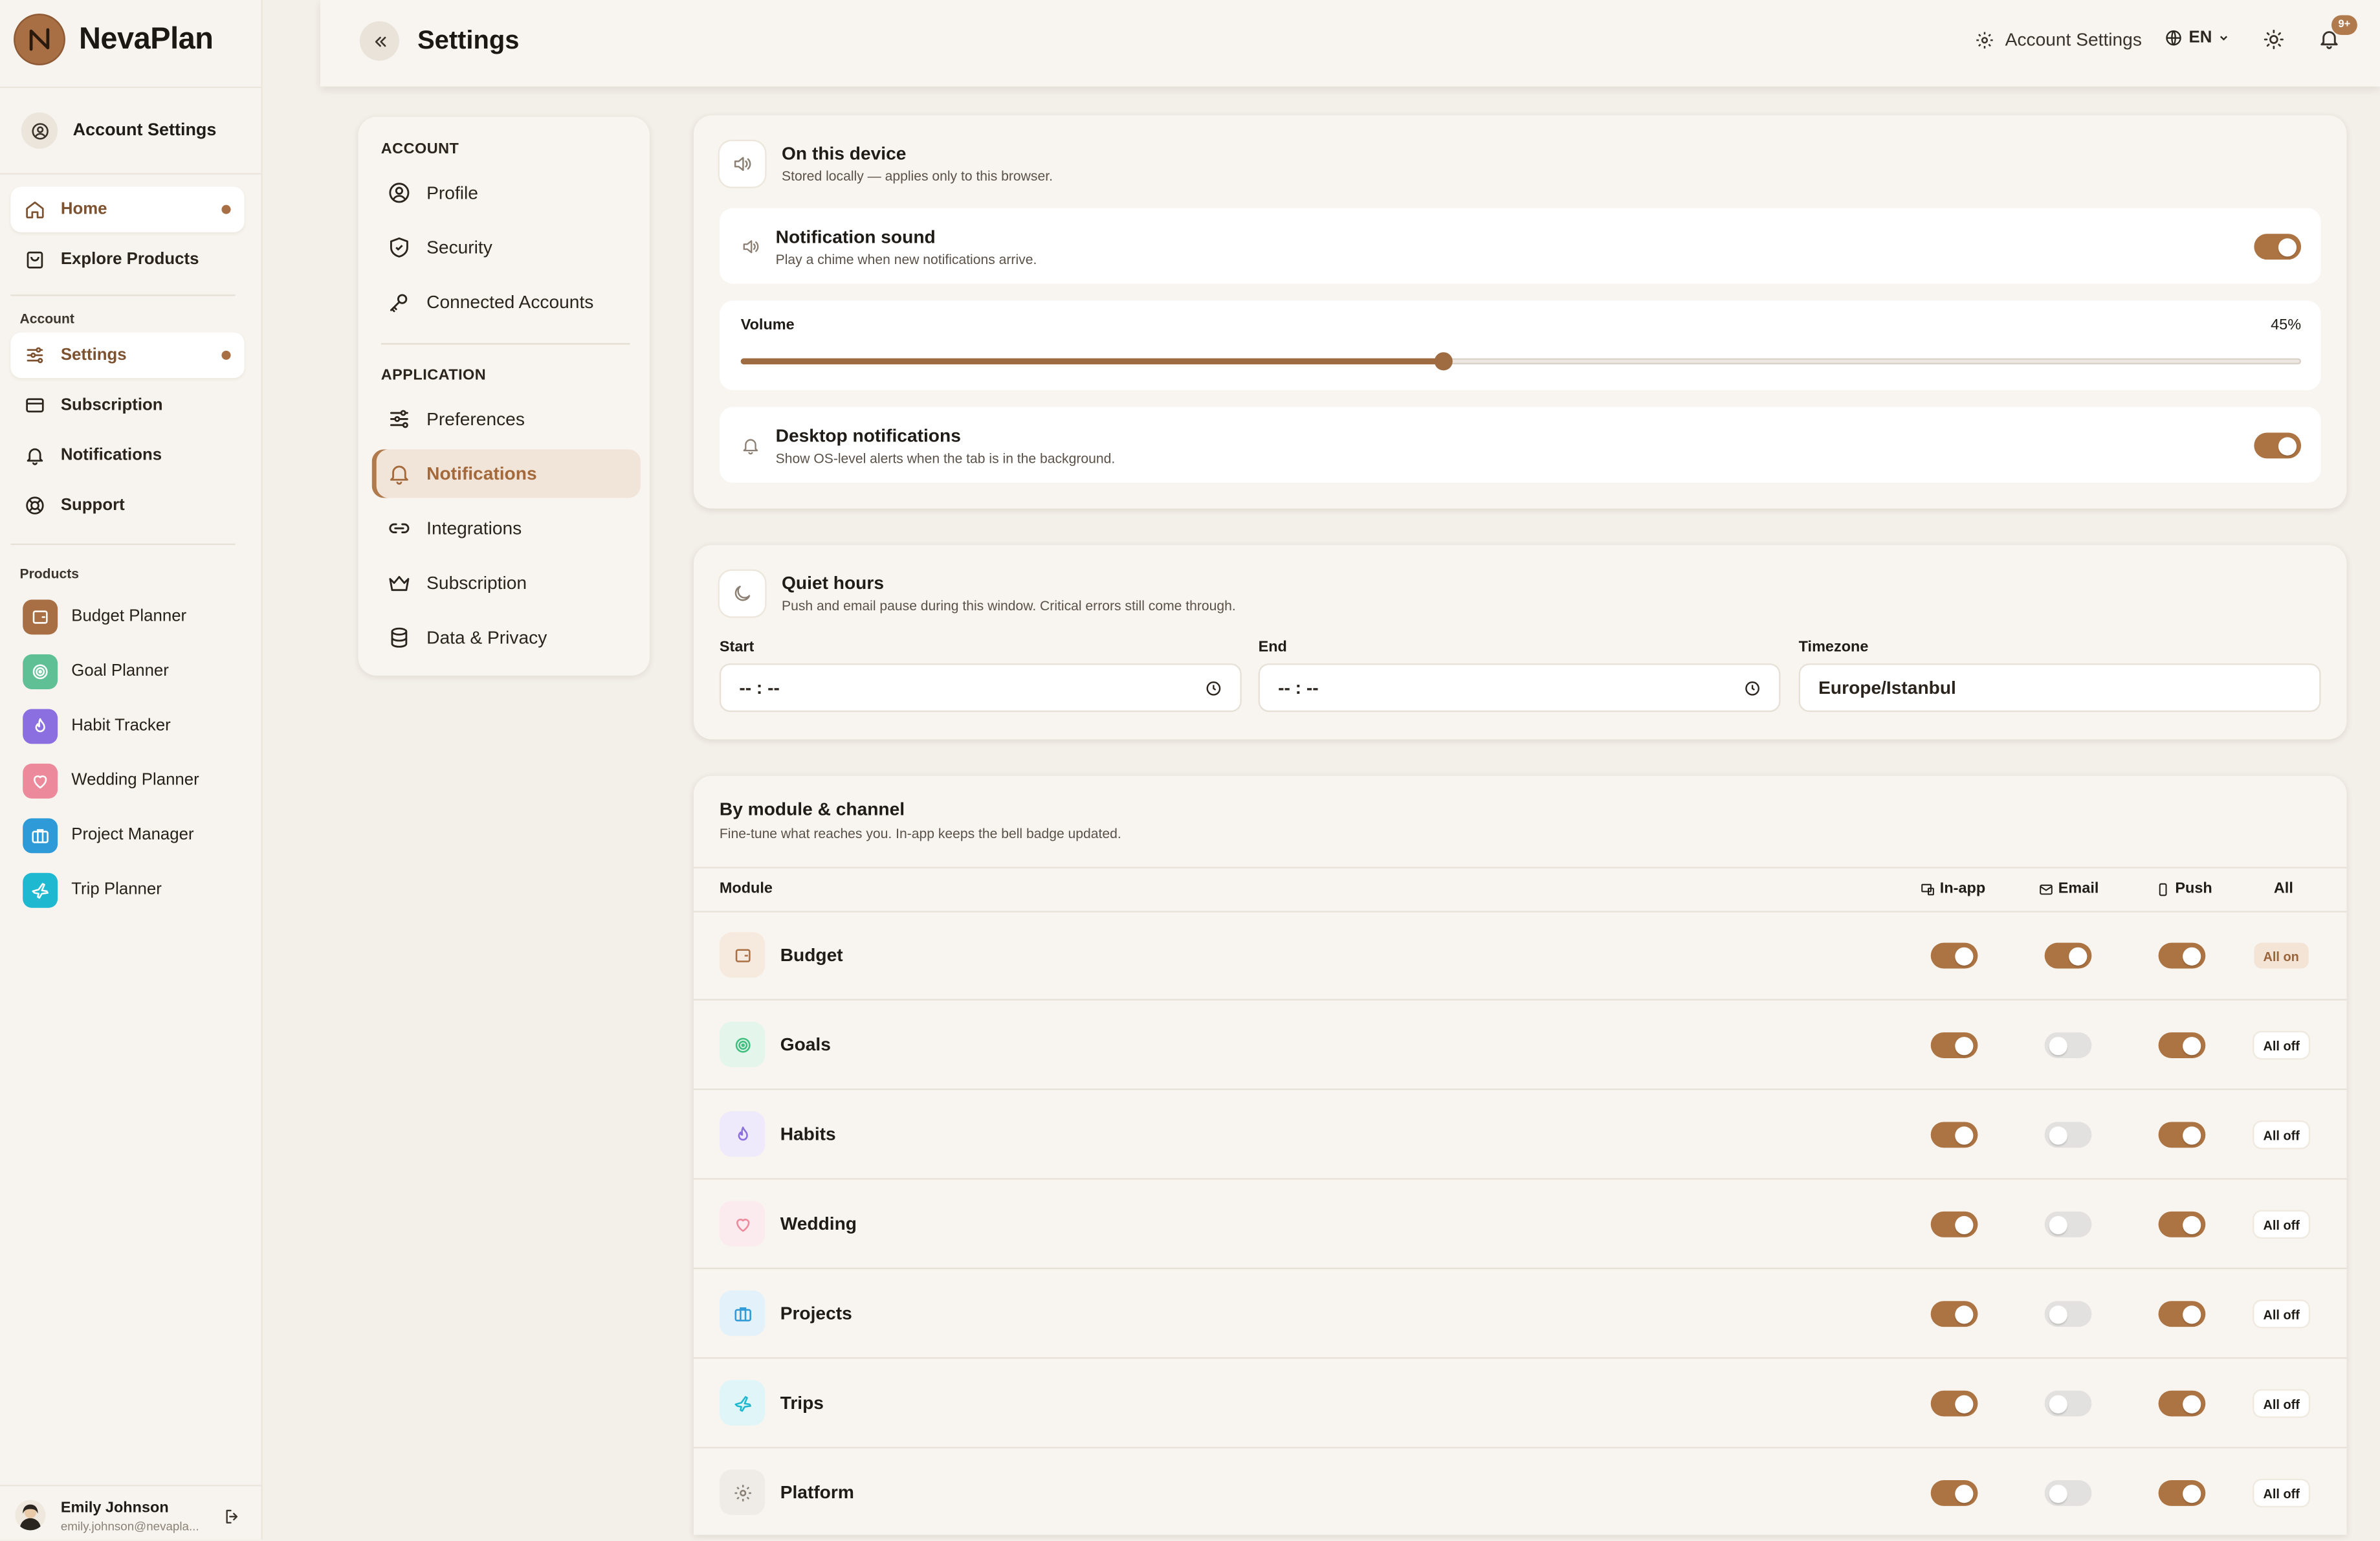 The image size is (2380, 1541). Describe the element at coordinates (2068, 955) in the screenshot. I see `email-toggle-budget` at that location.